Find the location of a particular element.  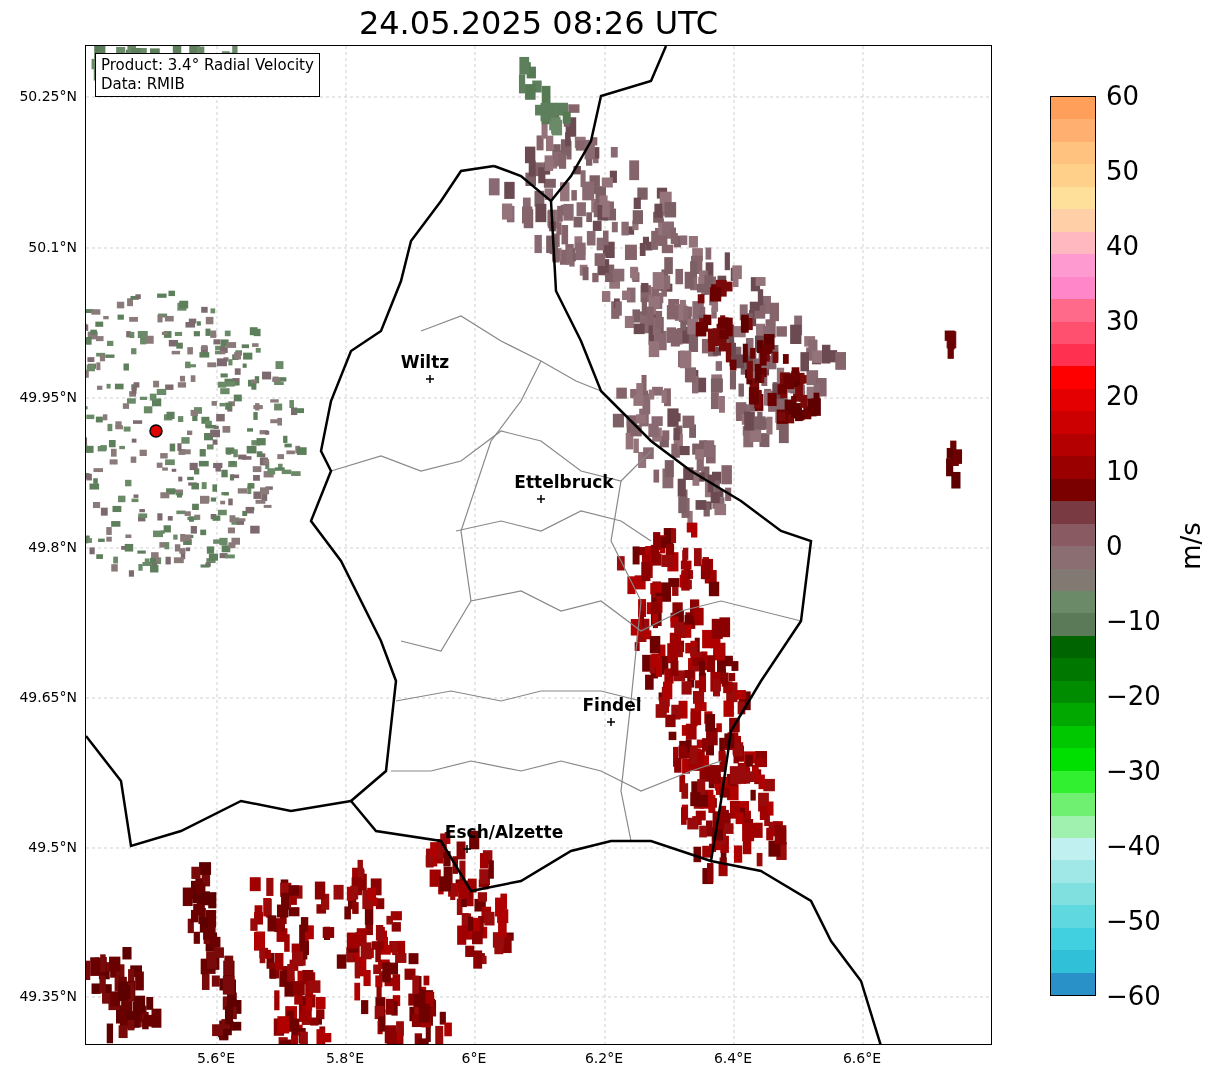

colorbar-label: m/s is located at coordinates (1191, 546).